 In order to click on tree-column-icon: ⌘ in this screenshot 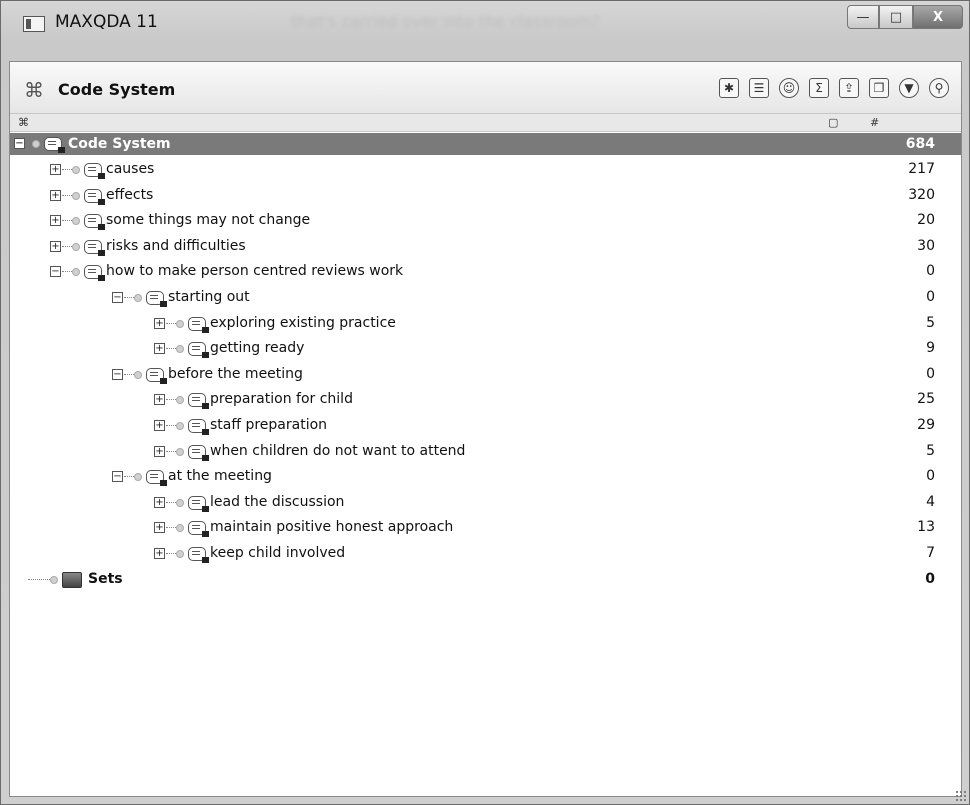, I will do `click(23, 122)`.